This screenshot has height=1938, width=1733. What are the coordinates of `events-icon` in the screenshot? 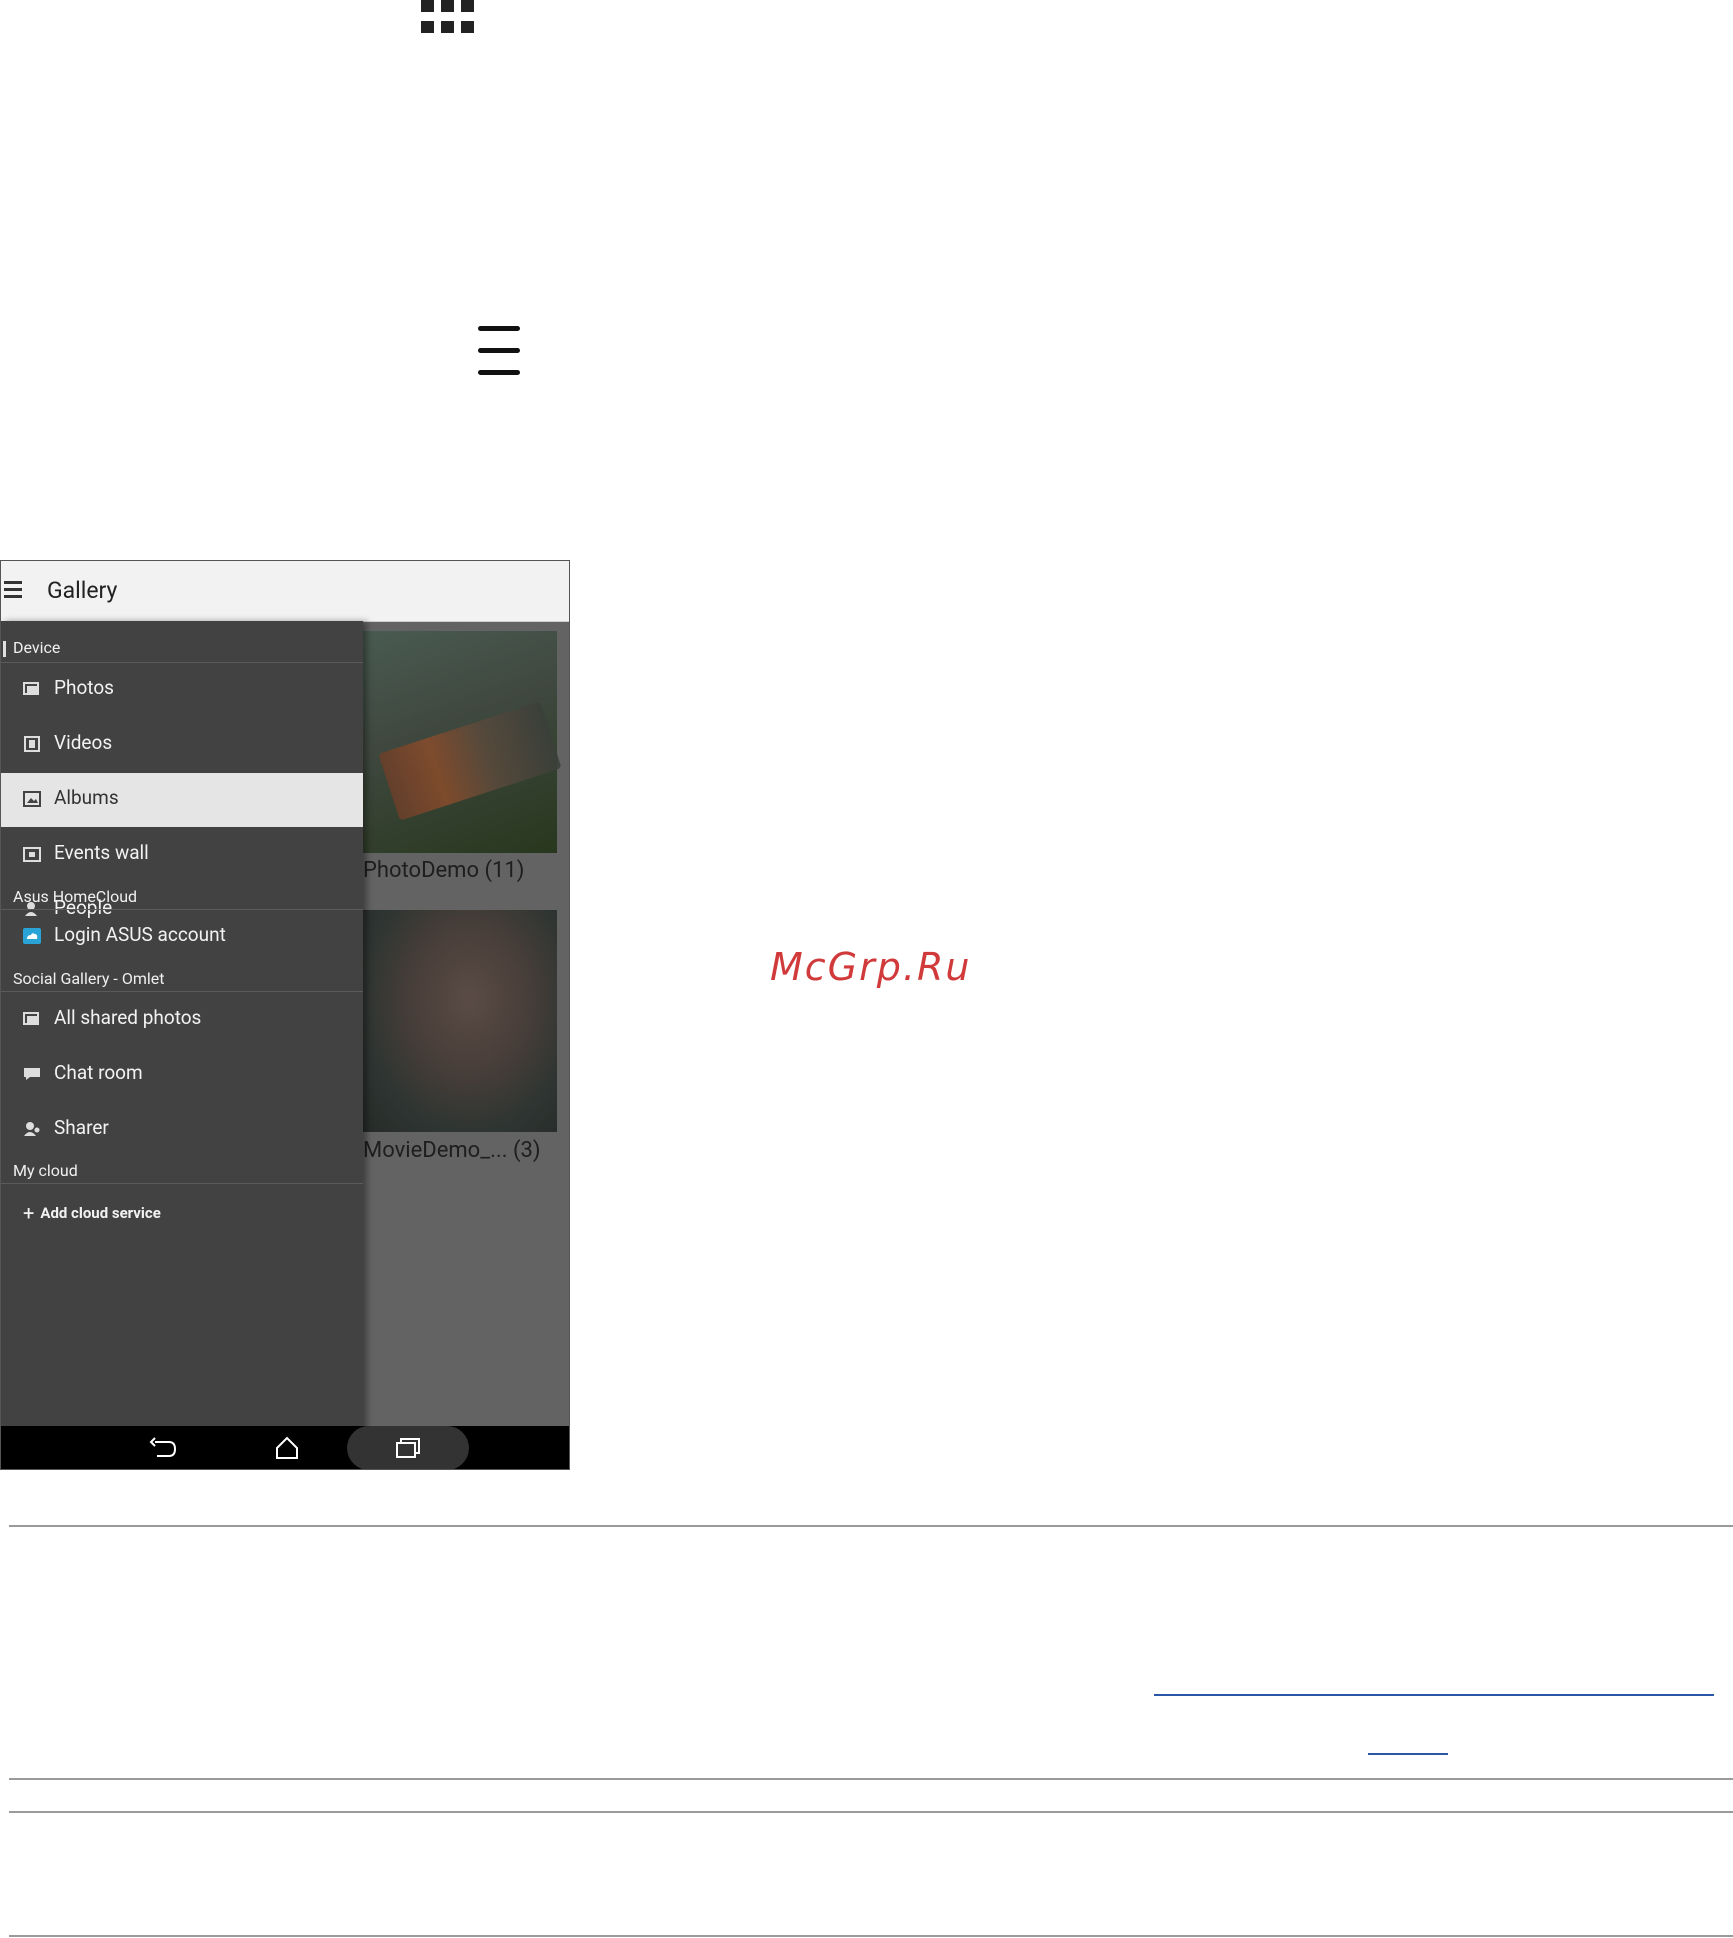 It's located at (32, 854).